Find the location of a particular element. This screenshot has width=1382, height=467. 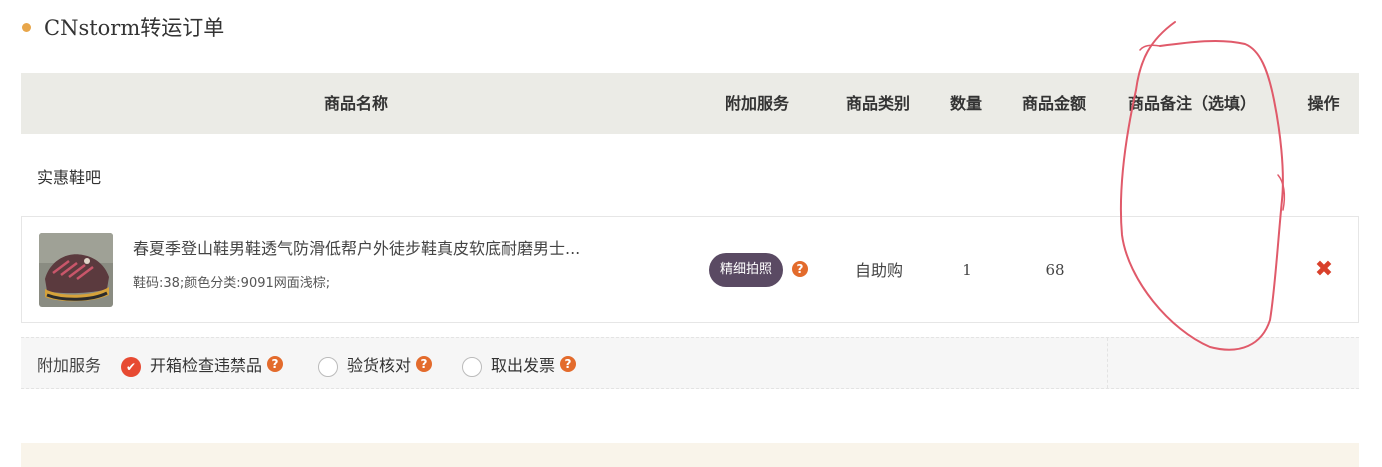

header-extra-service: 附加服务 is located at coordinates (756, 103).